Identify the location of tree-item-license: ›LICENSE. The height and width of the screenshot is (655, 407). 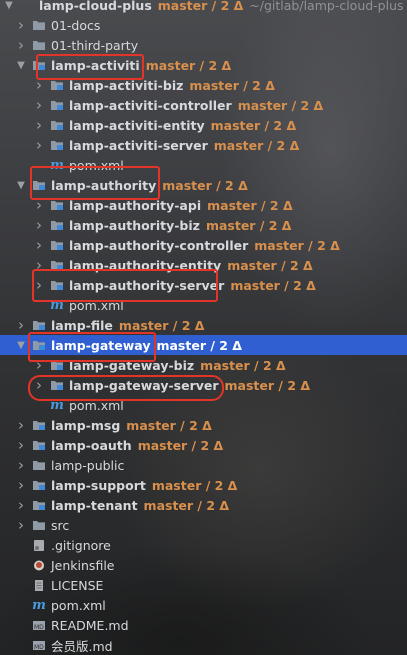
(203, 585).